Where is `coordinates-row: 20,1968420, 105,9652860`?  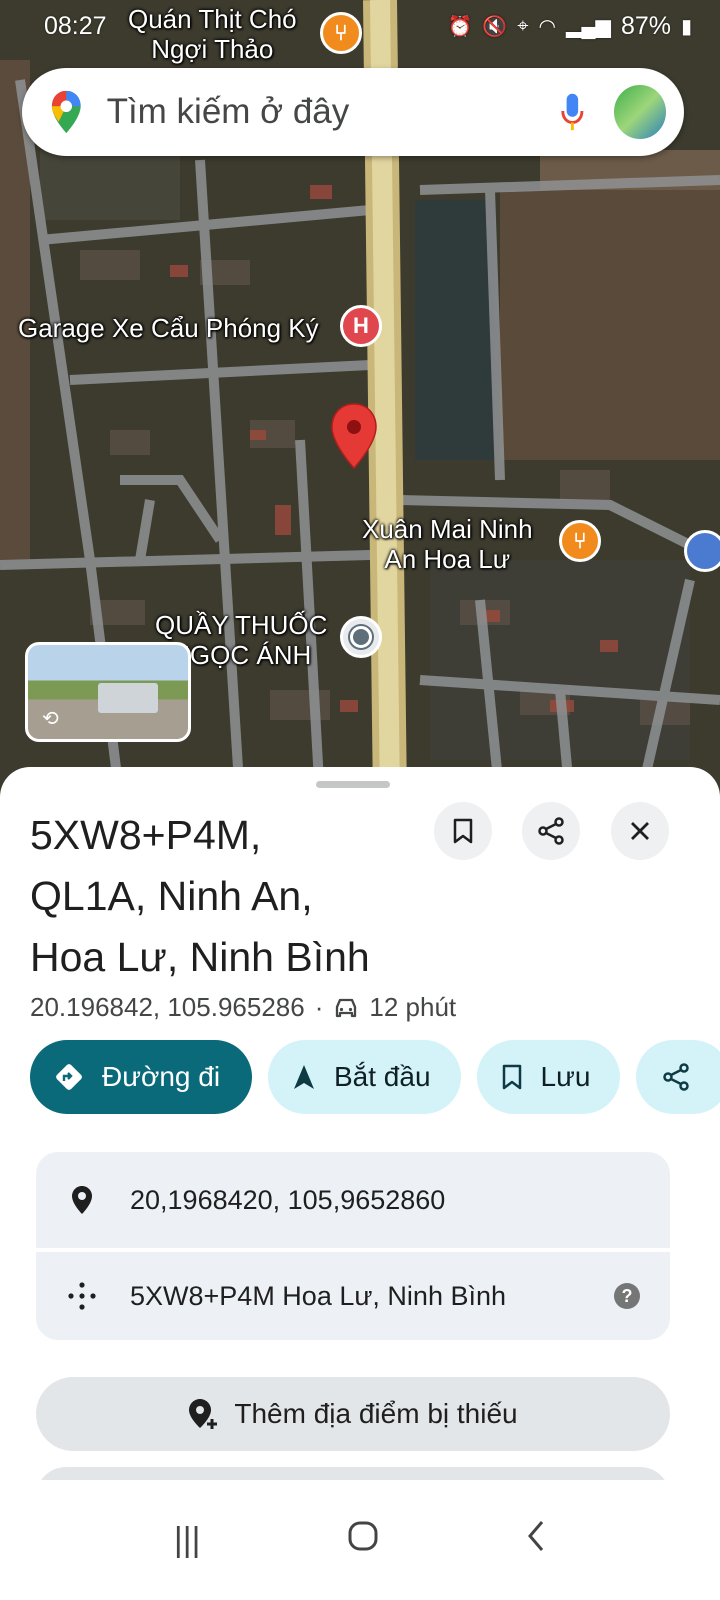 coordinates-row: 20,1968420, 105,9652860 is located at coordinates (353, 1200).